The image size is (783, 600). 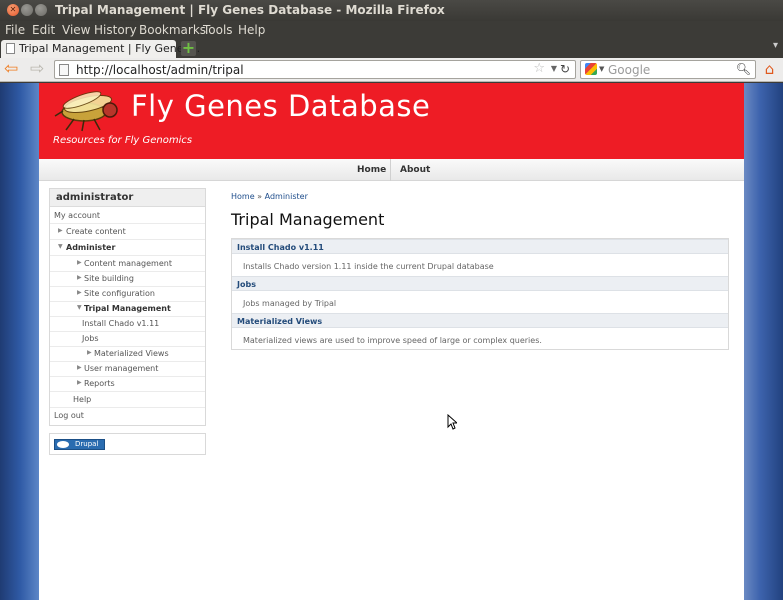 I want to click on sidebar-item-tripal-management: ▼ Tripal Management, so click(x=127, y=309).